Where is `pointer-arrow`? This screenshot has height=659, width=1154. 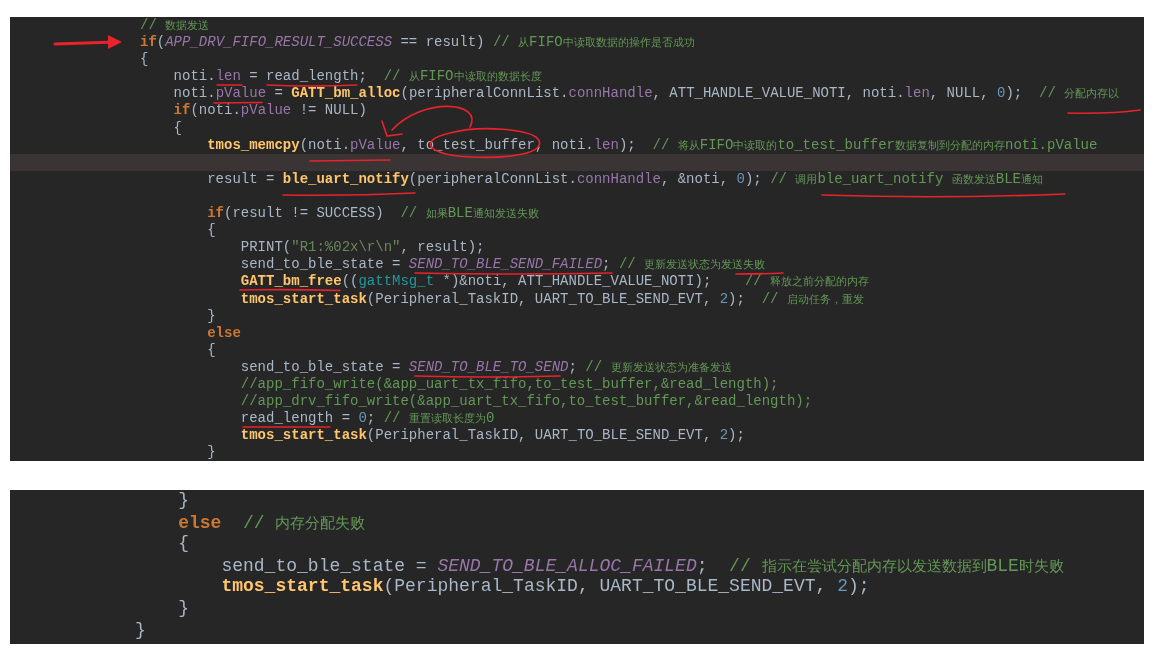 pointer-arrow is located at coordinates (87, 42).